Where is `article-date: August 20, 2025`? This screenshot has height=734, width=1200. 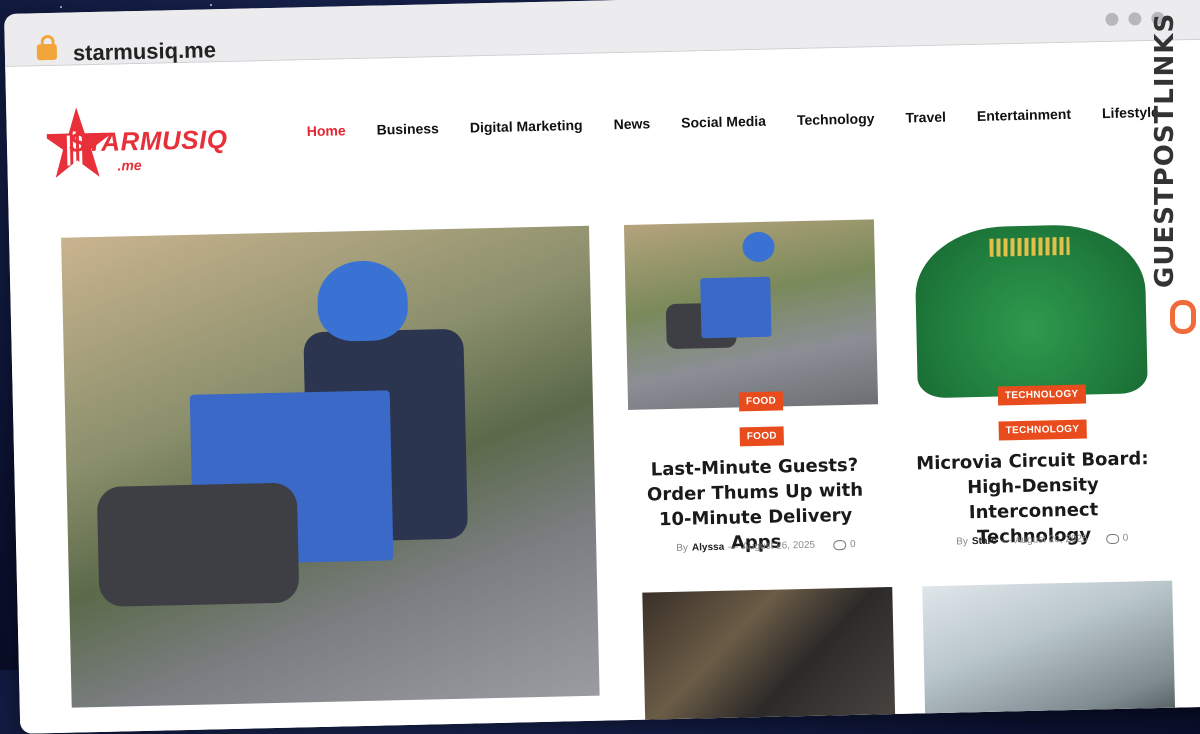
article-date: August 20, 2025 is located at coordinates (1051, 540).